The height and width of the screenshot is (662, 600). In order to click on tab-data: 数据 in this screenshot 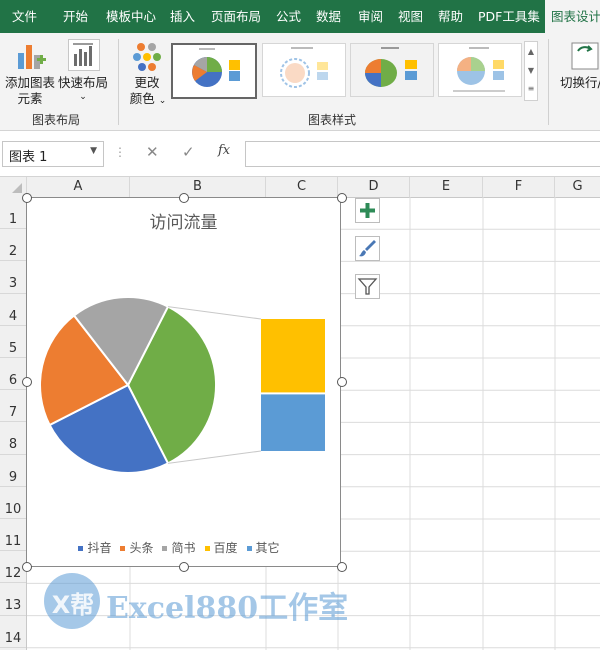, I will do `click(328, 16)`.